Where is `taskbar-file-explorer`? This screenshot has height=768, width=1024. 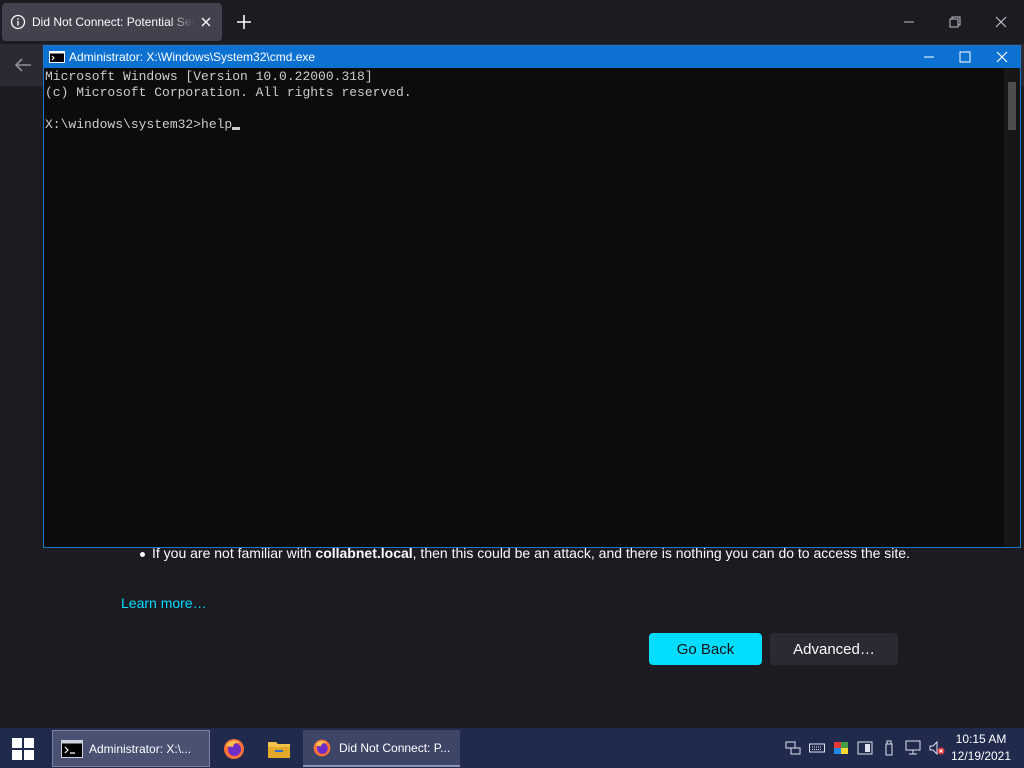 taskbar-file-explorer is located at coordinates (279, 748).